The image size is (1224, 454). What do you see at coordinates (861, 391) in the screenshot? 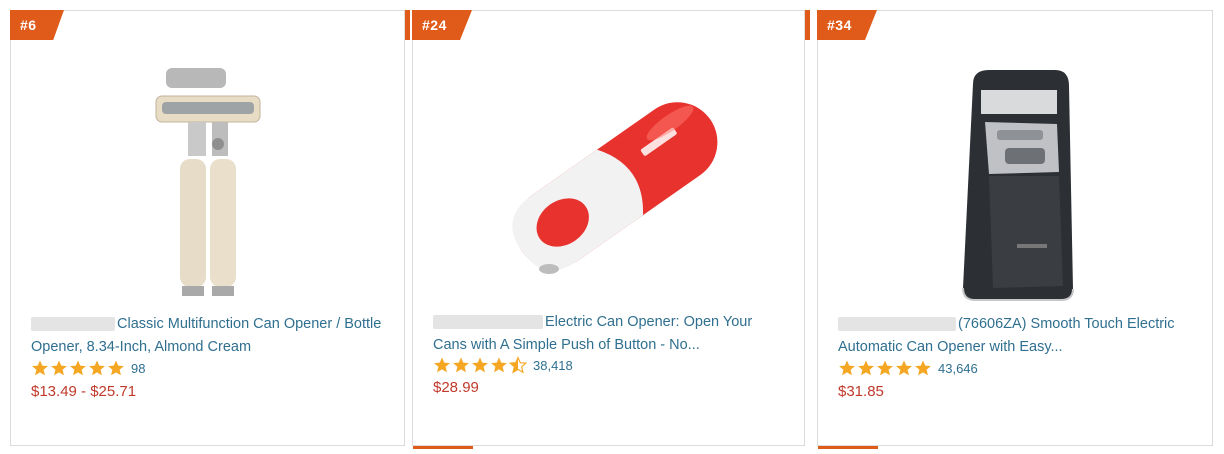
I see `price: $31.85` at bounding box center [861, 391].